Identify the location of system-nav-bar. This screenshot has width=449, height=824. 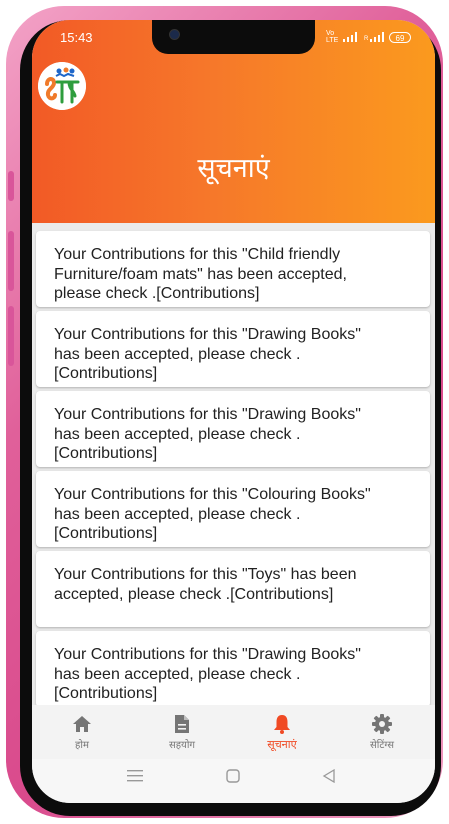
(233, 781).